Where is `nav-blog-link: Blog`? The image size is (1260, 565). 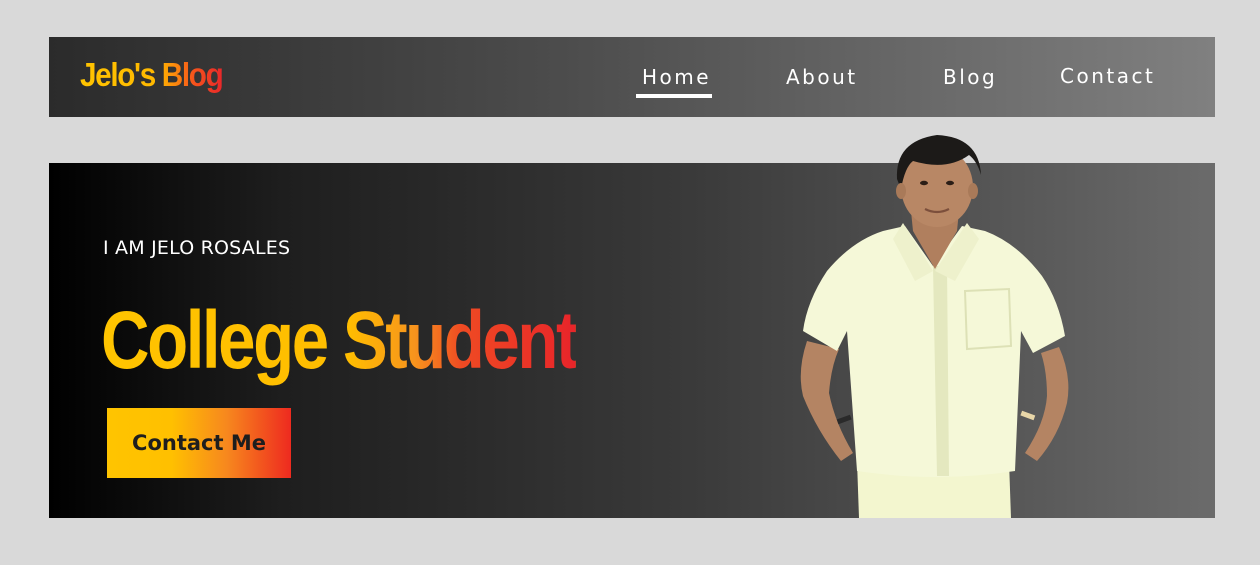
nav-blog-link: Blog is located at coordinates (970, 77).